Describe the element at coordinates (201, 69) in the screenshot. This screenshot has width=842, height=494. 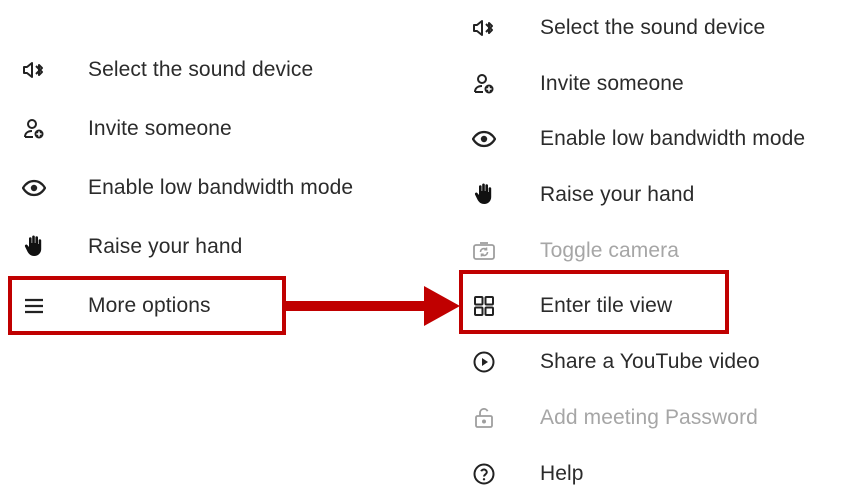
I see `left-menu-label: Select the sound device` at that location.